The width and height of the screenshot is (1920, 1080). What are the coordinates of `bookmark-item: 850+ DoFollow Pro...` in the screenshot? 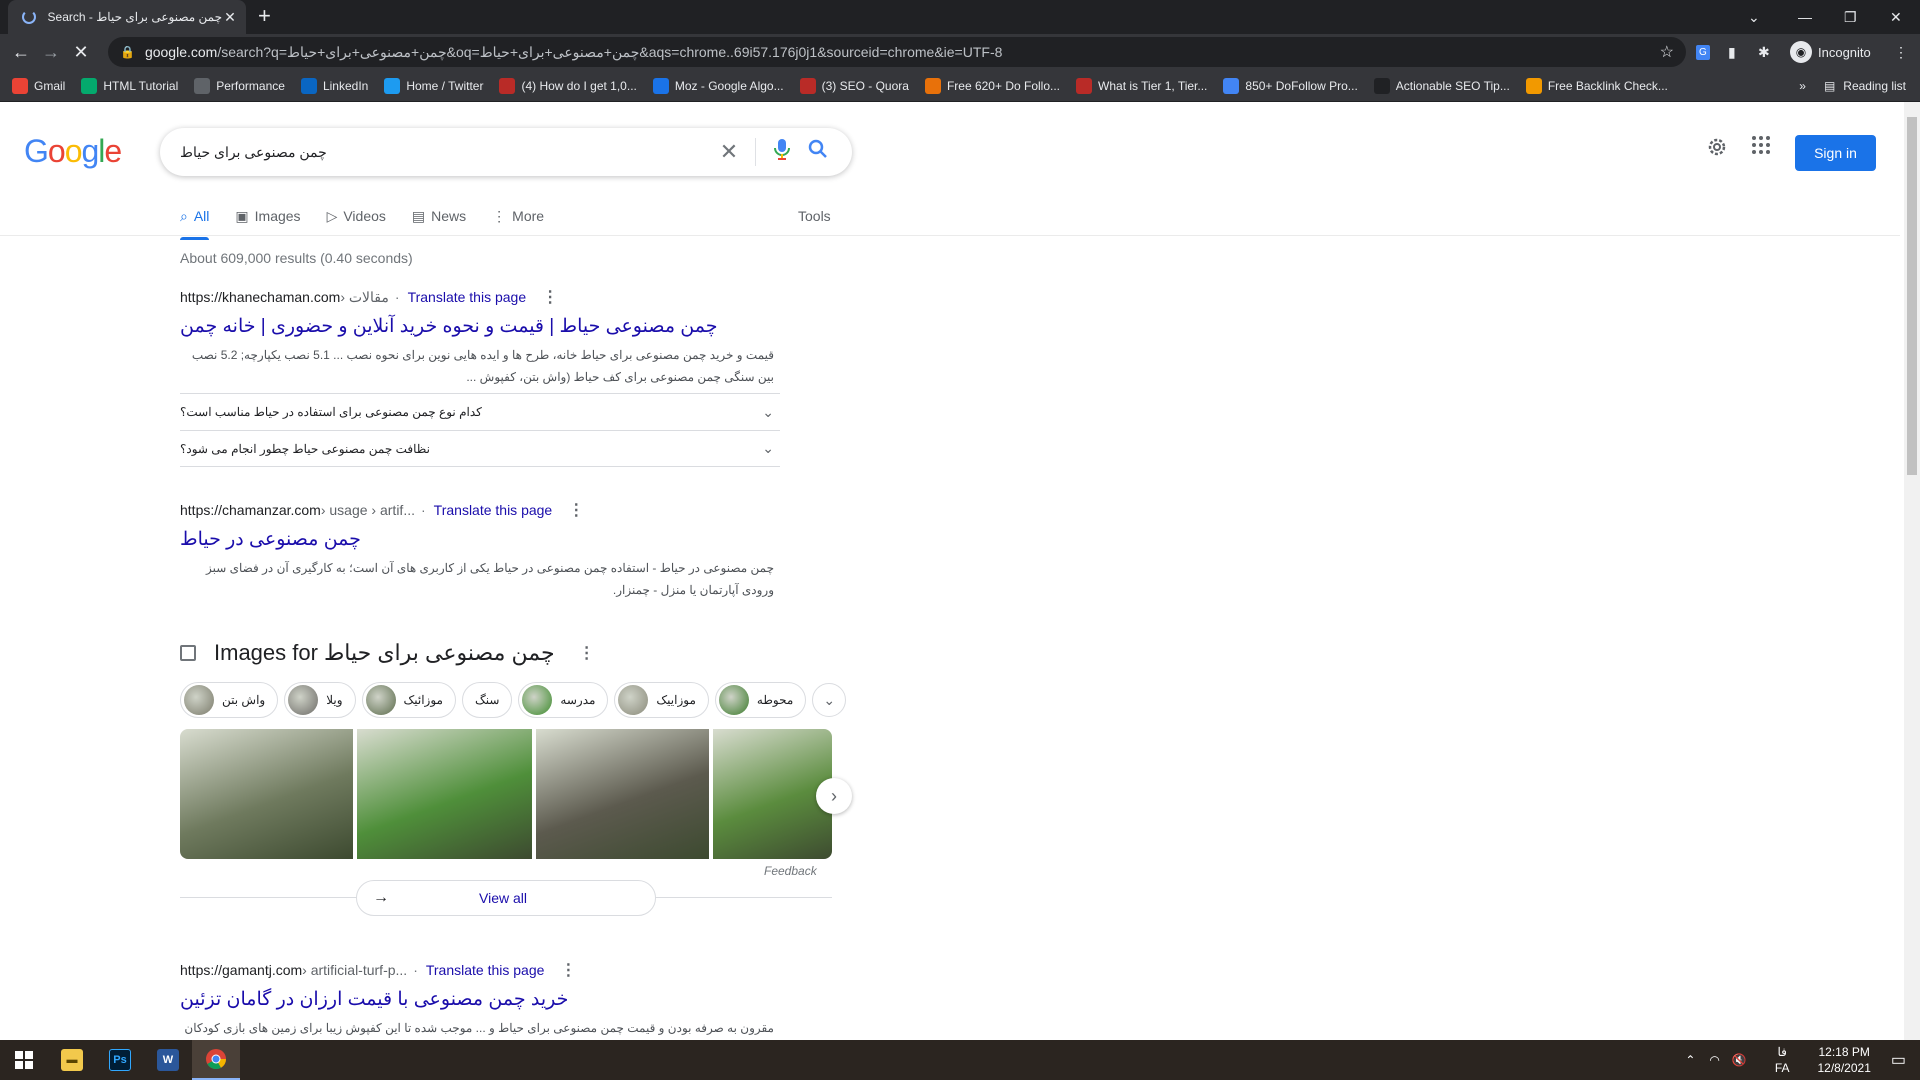 It's located at (1290, 85).